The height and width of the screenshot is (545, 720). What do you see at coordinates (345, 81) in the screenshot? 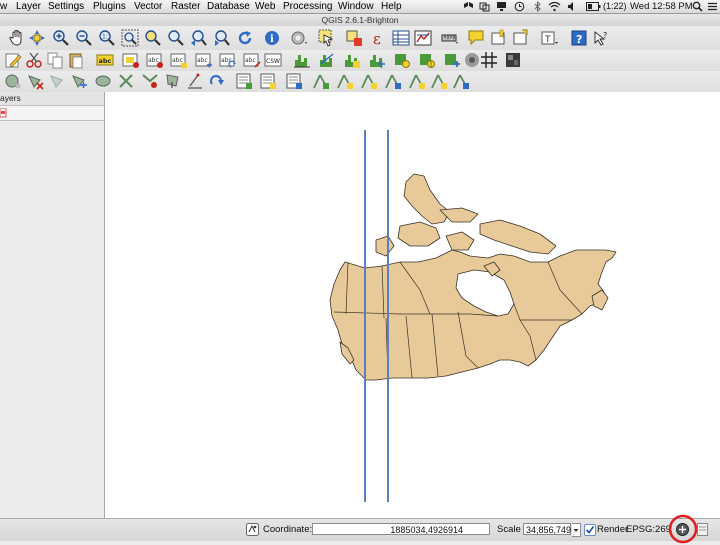
I see `postgis-icon` at bounding box center [345, 81].